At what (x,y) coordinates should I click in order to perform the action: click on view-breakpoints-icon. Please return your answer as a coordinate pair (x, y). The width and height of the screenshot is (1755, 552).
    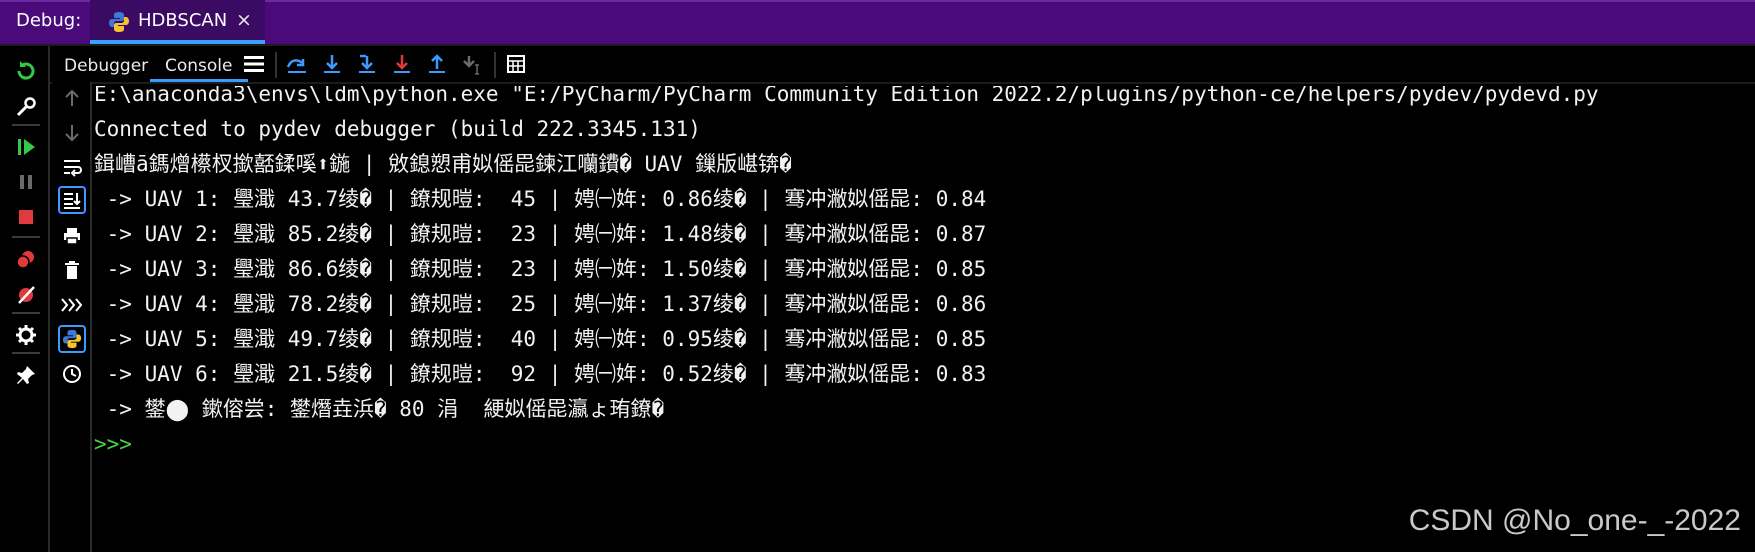
    Looking at the image, I should click on (26, 259).